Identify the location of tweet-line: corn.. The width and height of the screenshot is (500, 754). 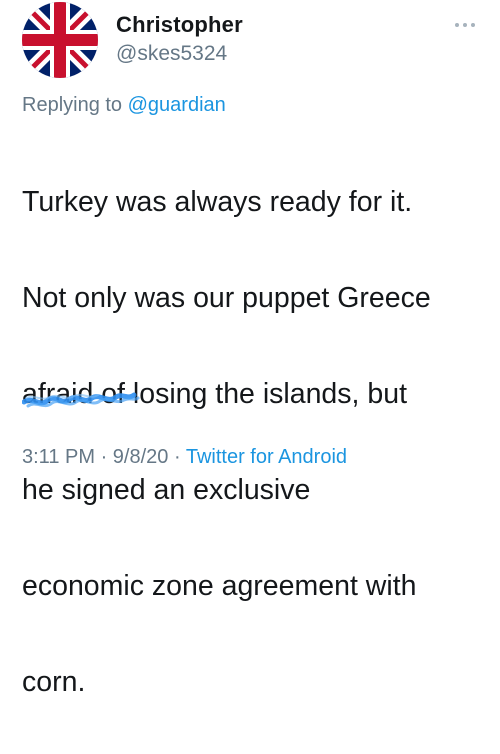
(54, 682).